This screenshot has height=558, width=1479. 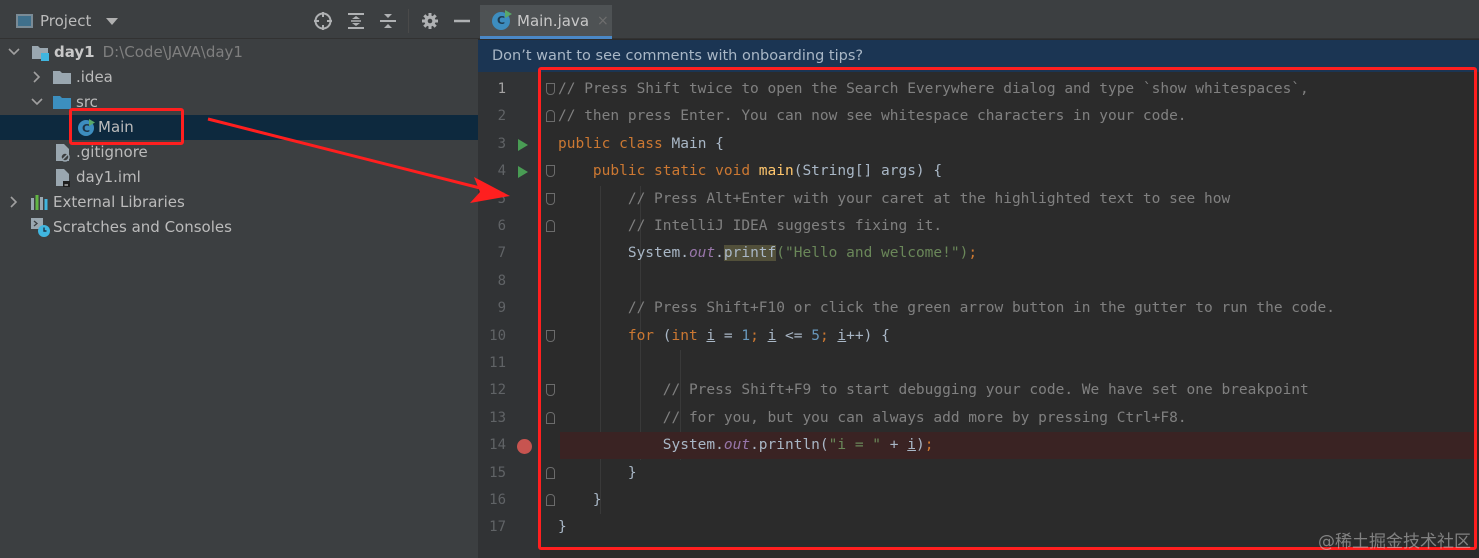 What do you see at coordinates (430, 21) in the screenshot?
I see `gear-icon` at bounding box center [430, 21].